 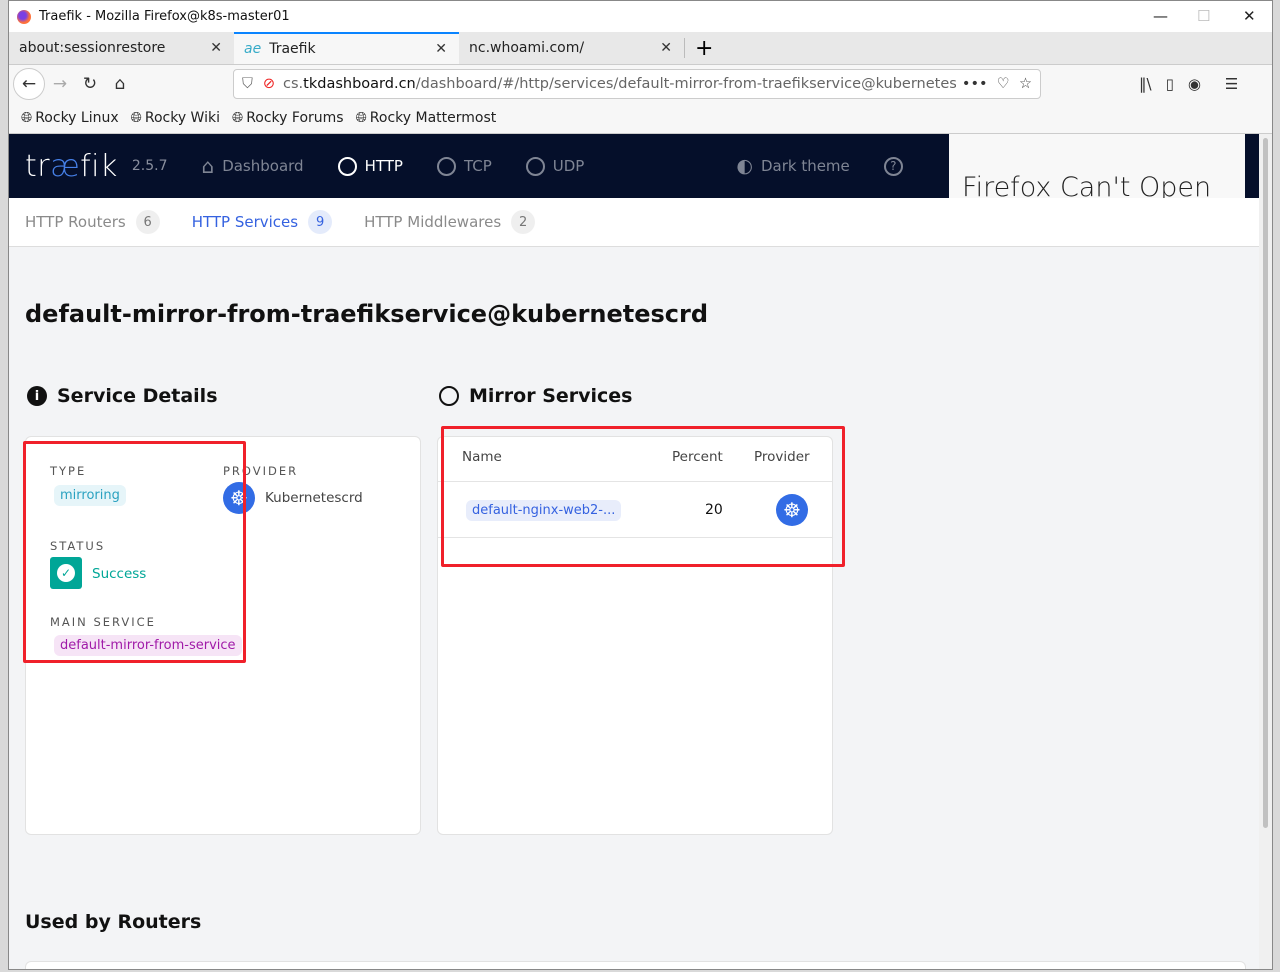 What do you see at coordinates (60, 84) in the screenshot?
I see `forward-button: →` at bounding box center [60, 84].